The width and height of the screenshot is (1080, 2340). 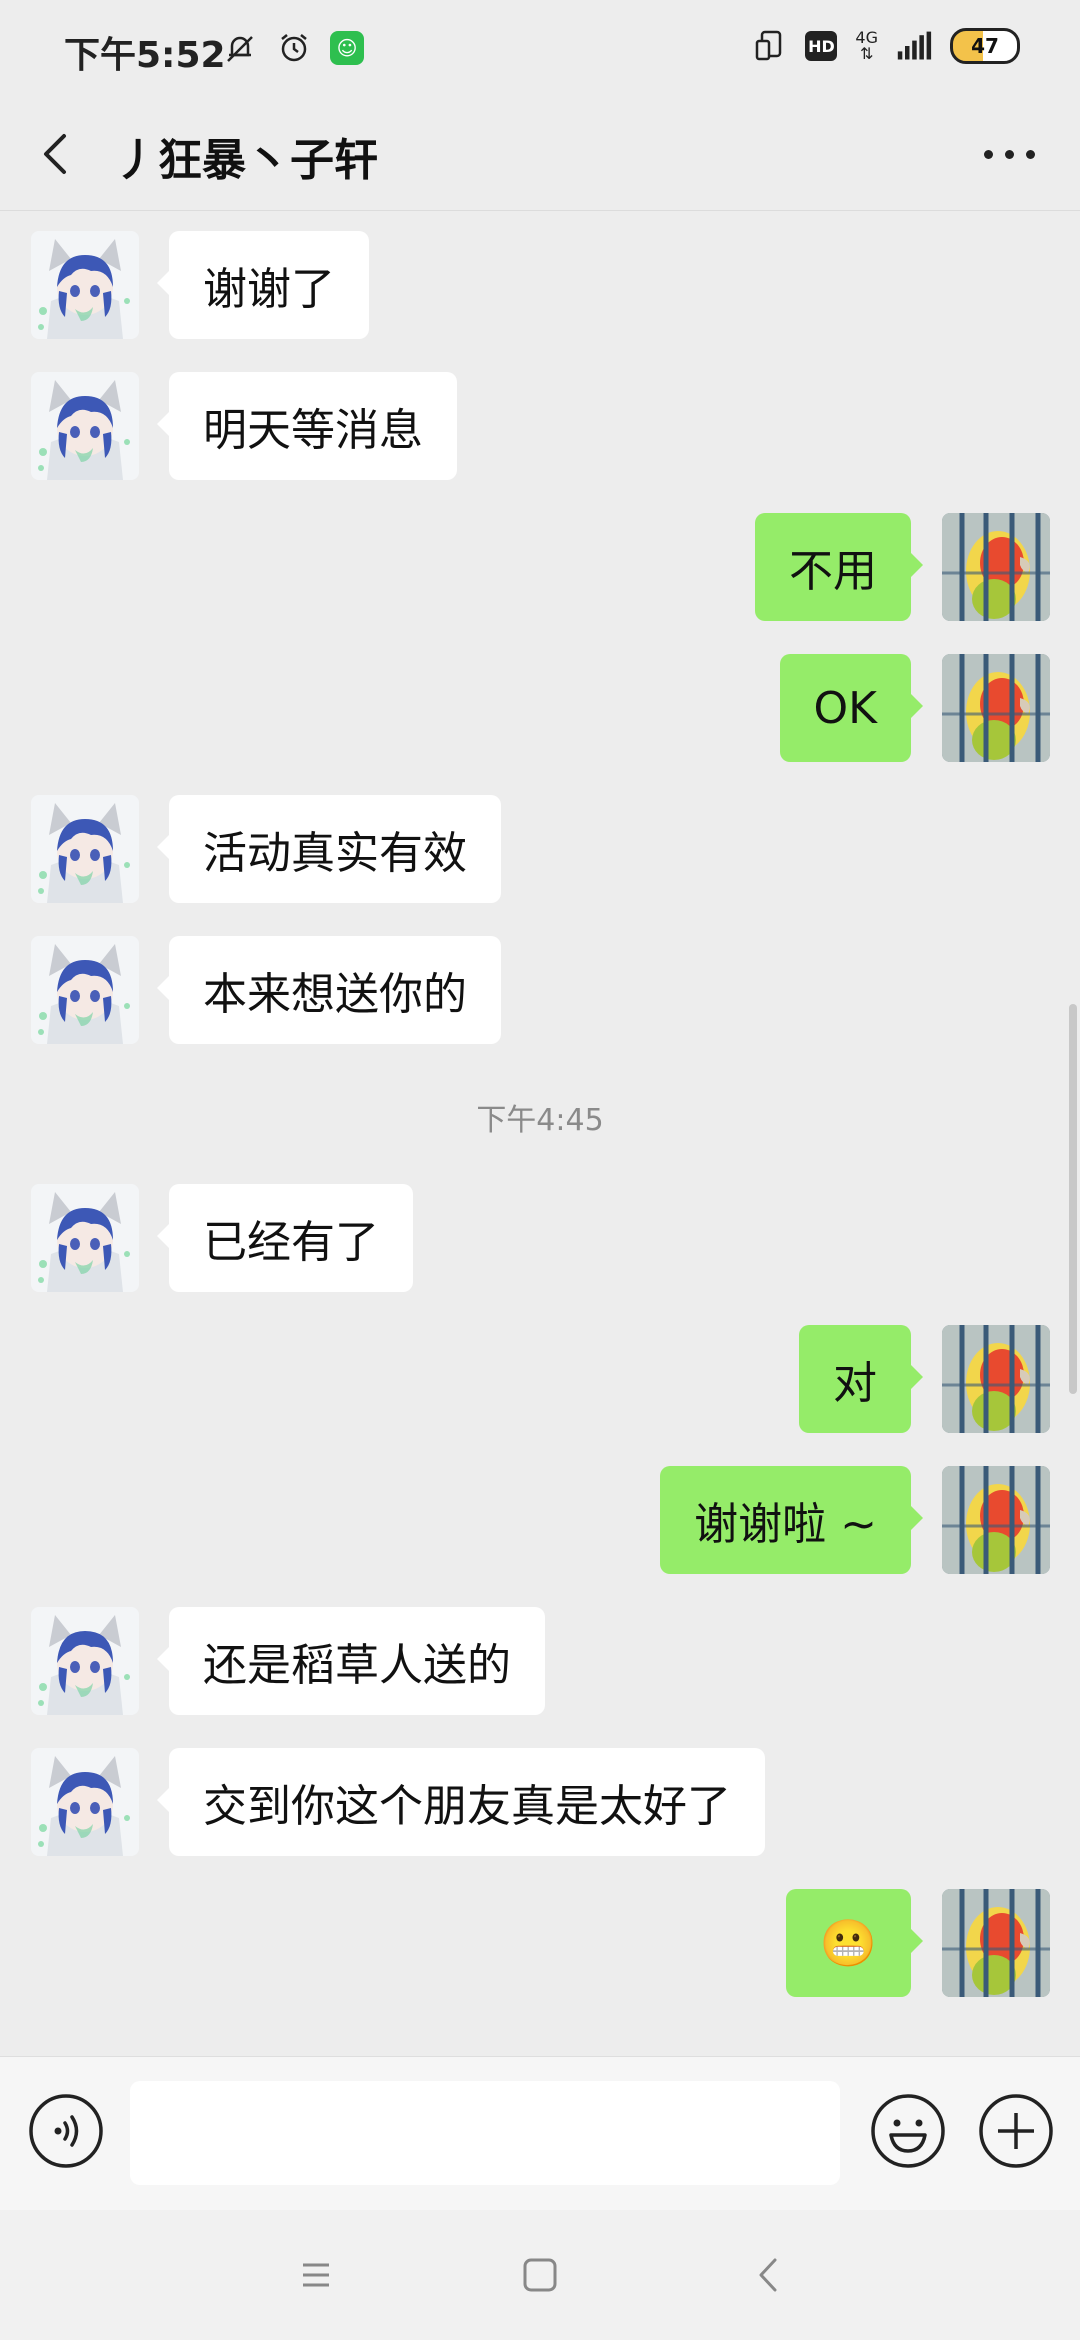 What do you see at coordinates (329, 990) in the screenshot?
I see `received-message-bubble: 本来想送你的` at bounding box center [329, 990].